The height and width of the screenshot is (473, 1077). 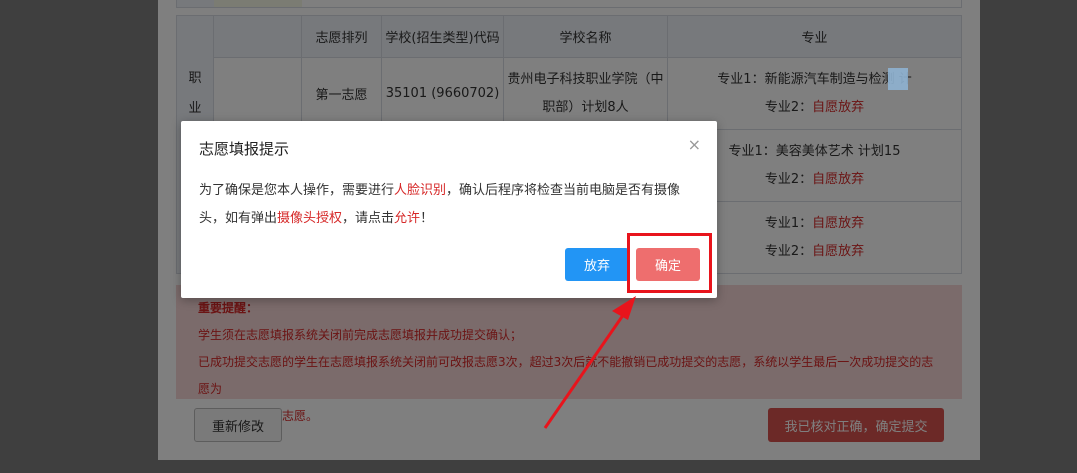 I want to click on pointer-arrow-icon, so click(x=589, y=362).